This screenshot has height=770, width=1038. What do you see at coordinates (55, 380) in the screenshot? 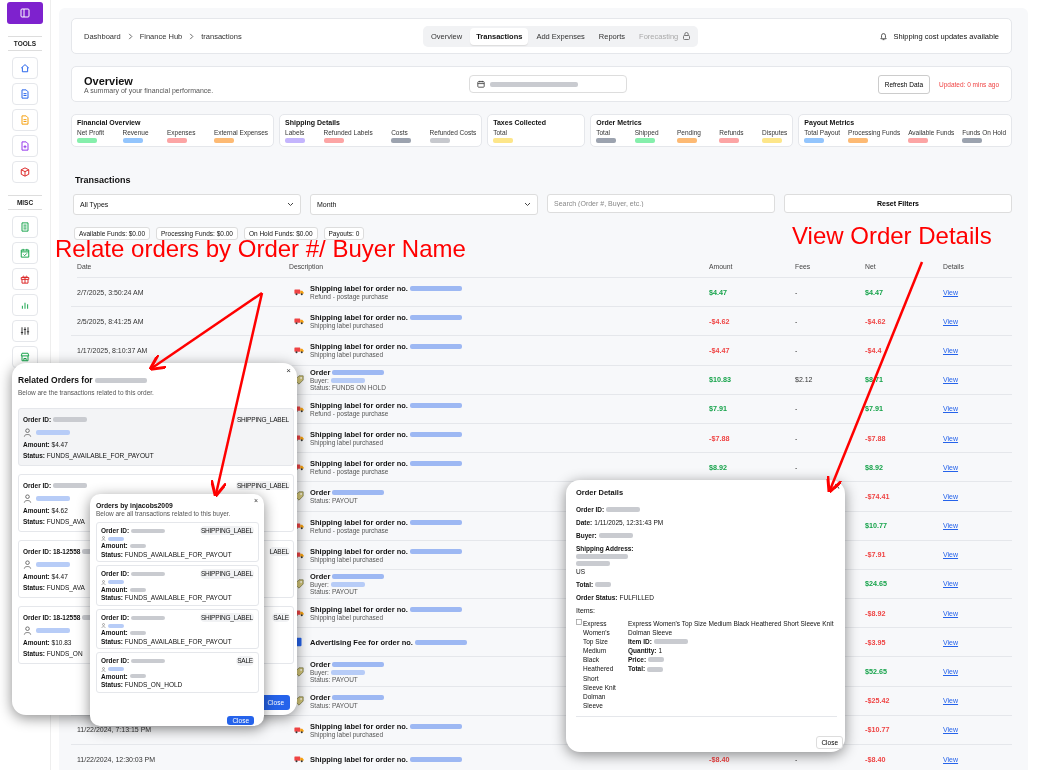
I see `dialog-title: Related Orders for` at bounding box center [55, 380].